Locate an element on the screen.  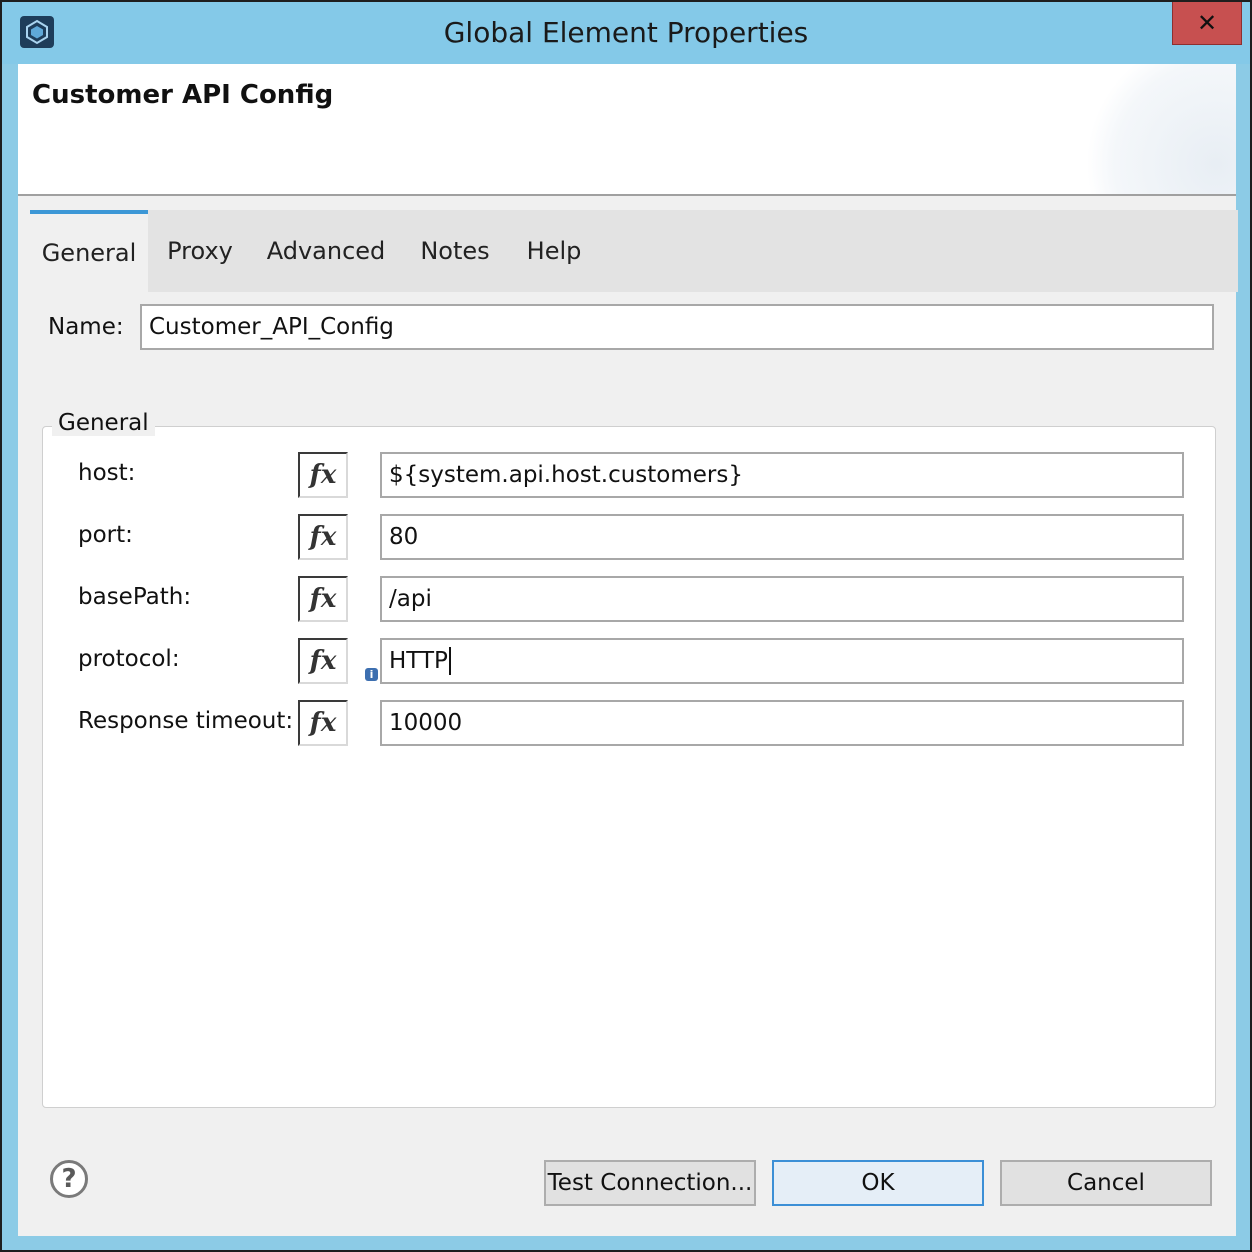
tab-advanced: Advanced is located at coordinates (326, 251).